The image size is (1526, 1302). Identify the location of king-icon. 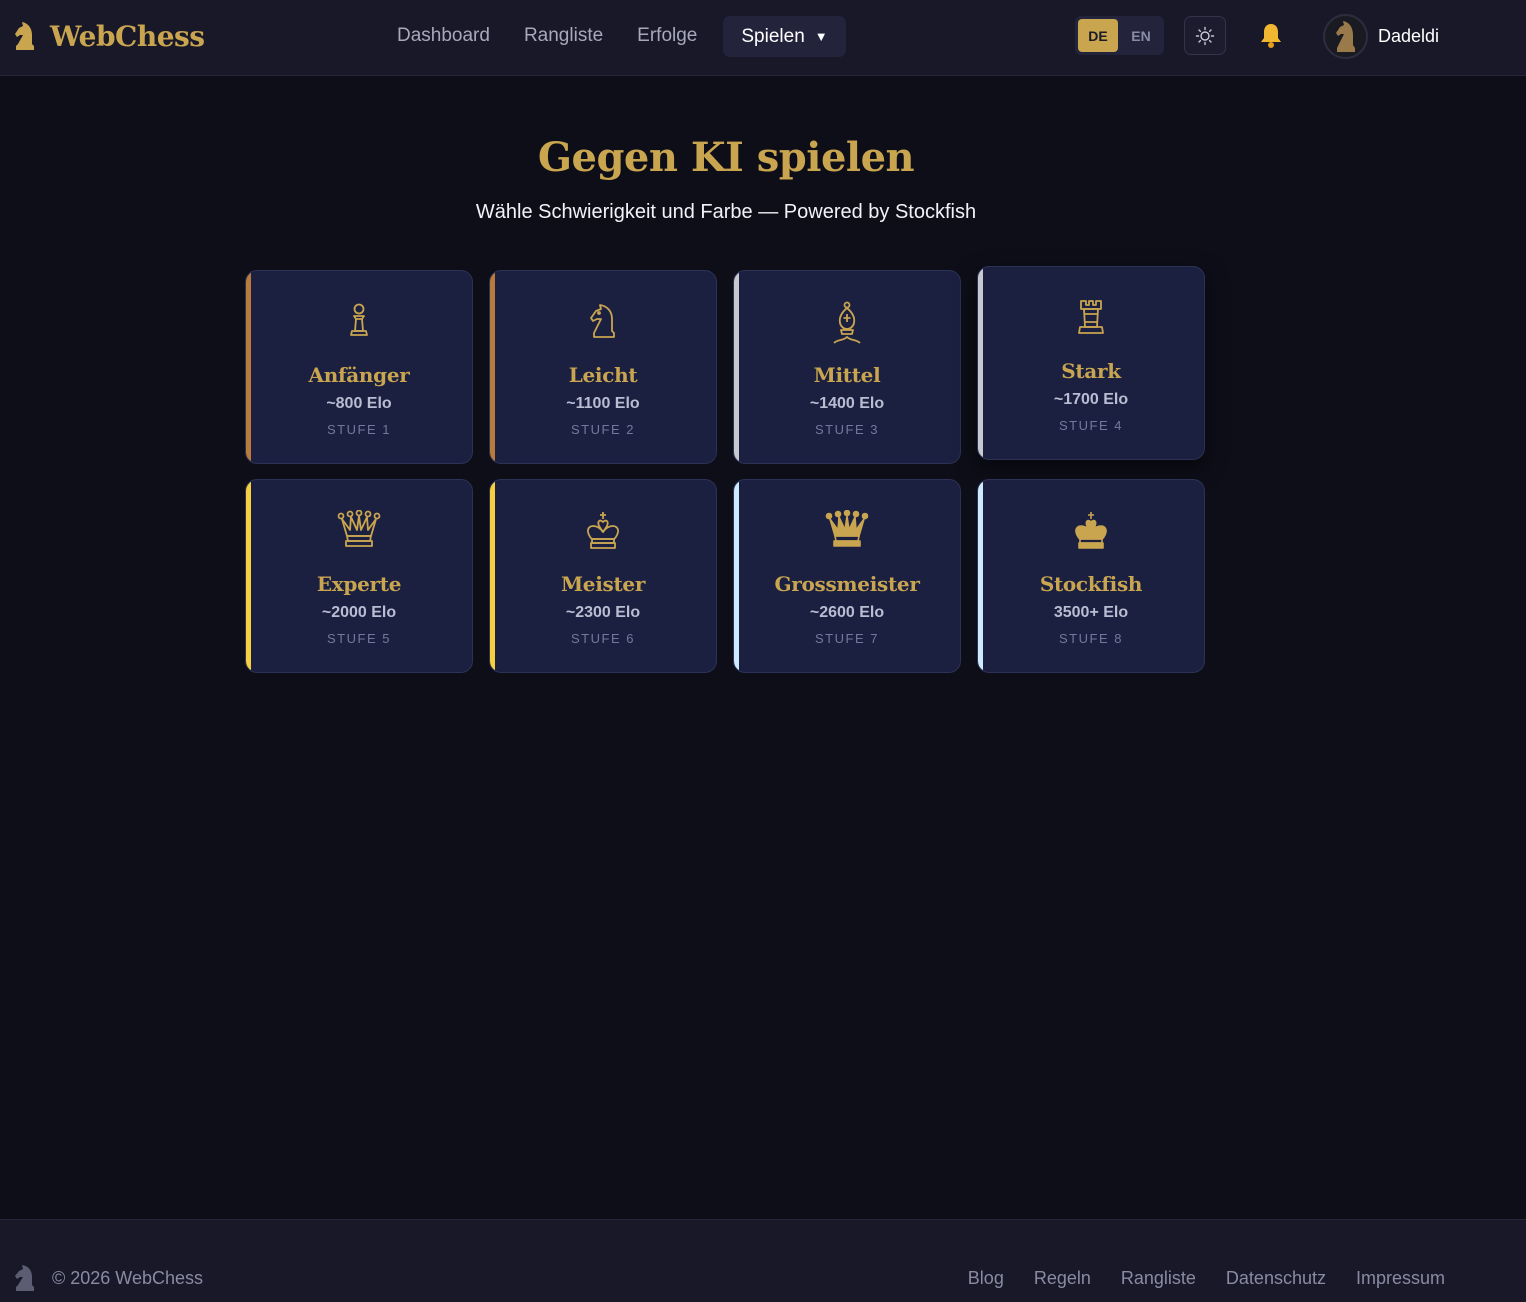
(603, 530).